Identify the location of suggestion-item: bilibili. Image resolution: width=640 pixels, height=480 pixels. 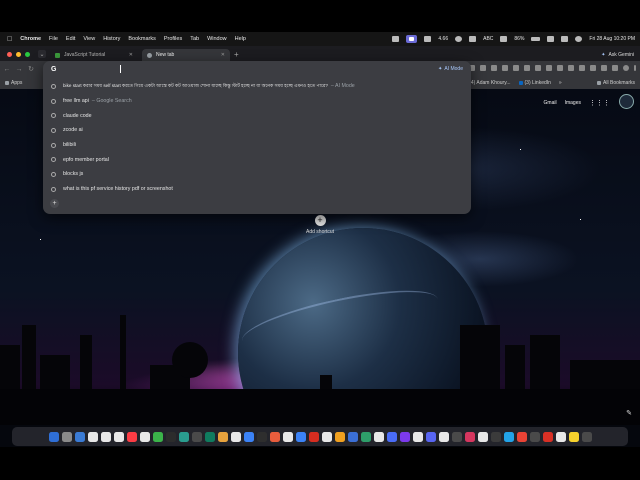
(257, 145).